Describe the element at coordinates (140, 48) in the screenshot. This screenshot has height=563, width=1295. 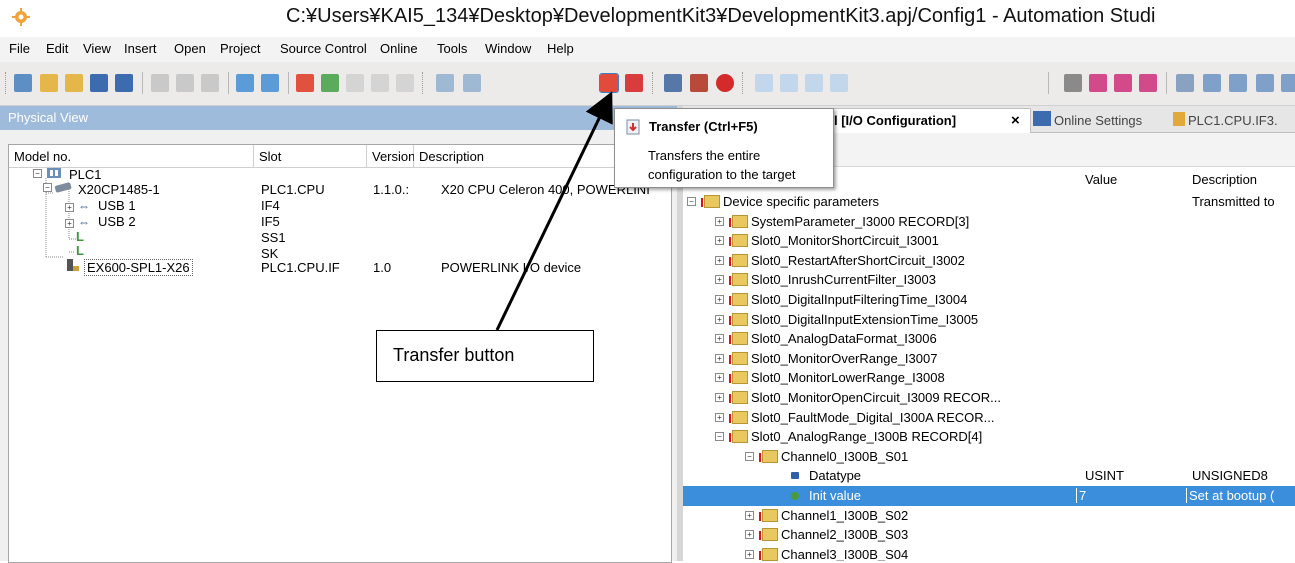
I see `menu-insert: Insert` at that location.